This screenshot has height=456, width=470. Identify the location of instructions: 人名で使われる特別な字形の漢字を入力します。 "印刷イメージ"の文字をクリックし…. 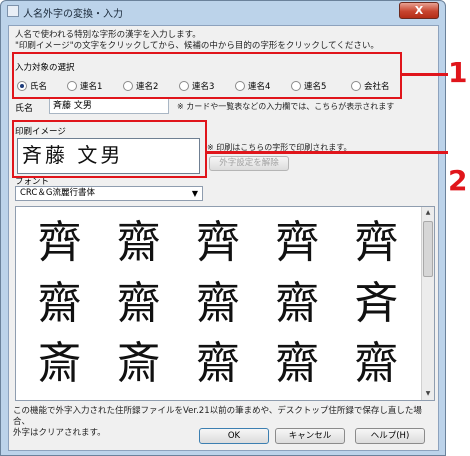
(197, 41).